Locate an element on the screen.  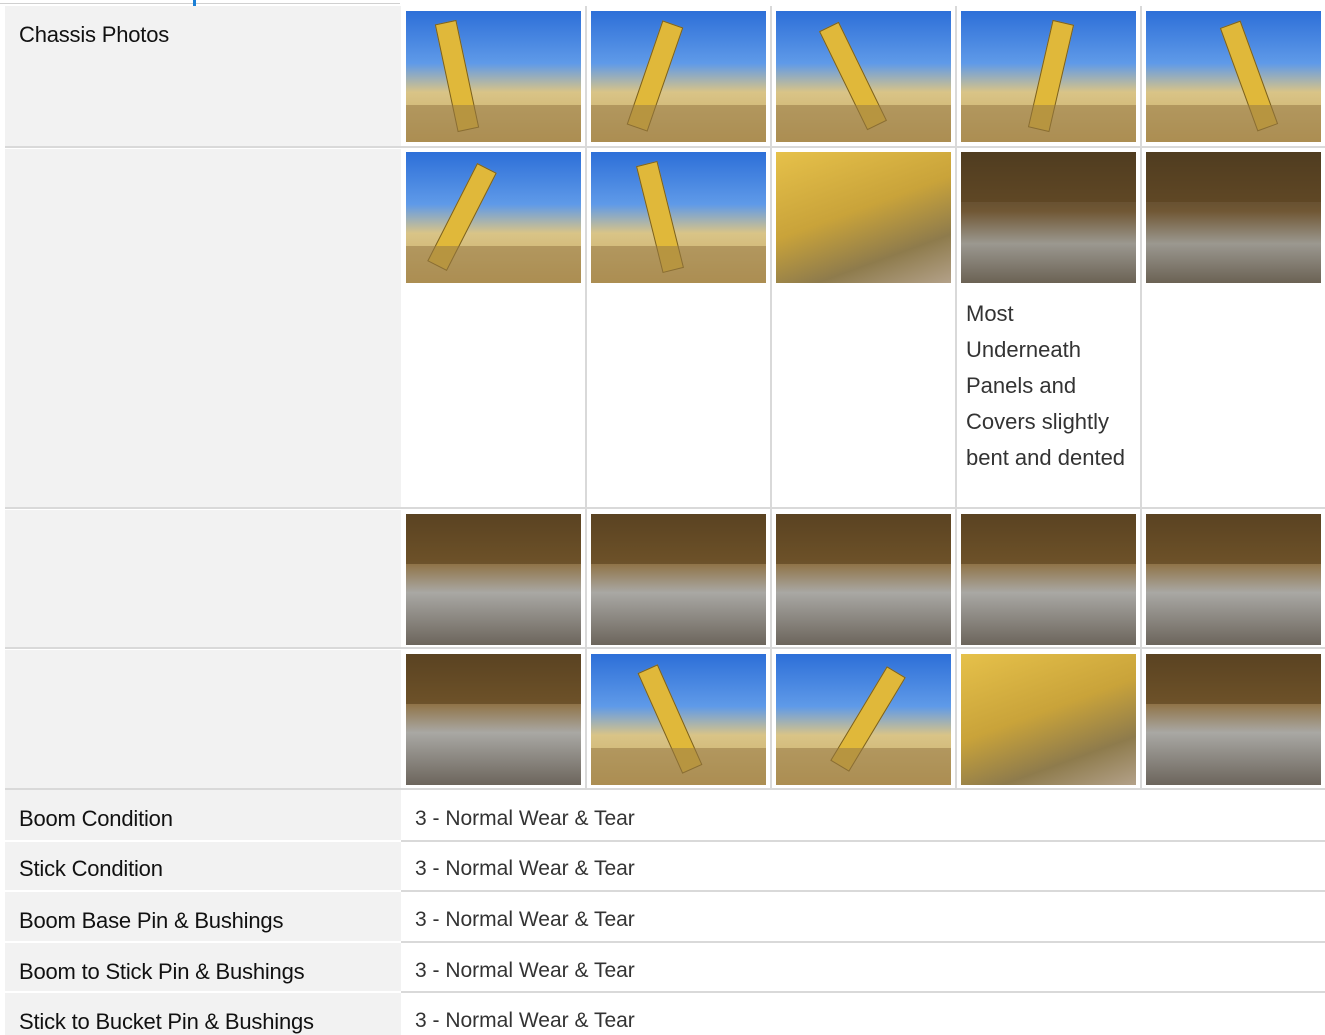
header-divider is located at coordinates (200, 3).